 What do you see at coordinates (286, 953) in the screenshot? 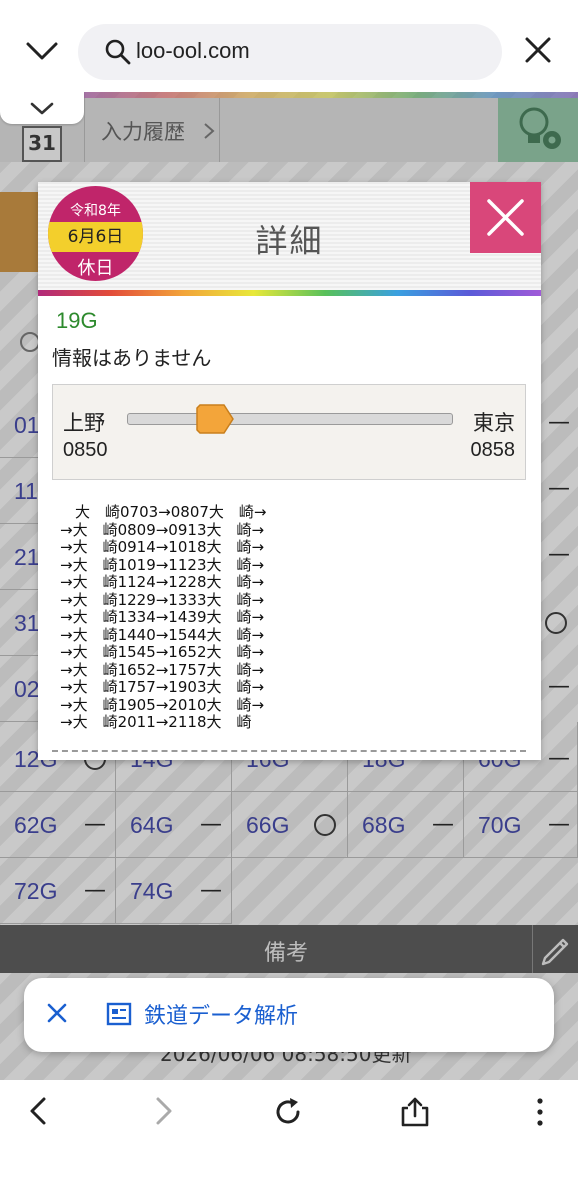
I see `remarks-label: 備考` at bounding box center [286, 953].